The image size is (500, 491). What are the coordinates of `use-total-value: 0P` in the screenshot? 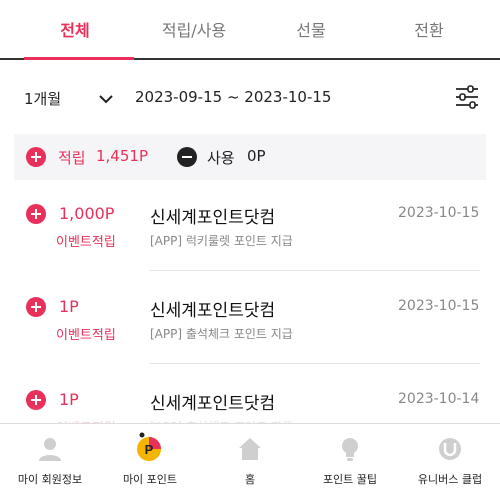 It's located at (256, 156).